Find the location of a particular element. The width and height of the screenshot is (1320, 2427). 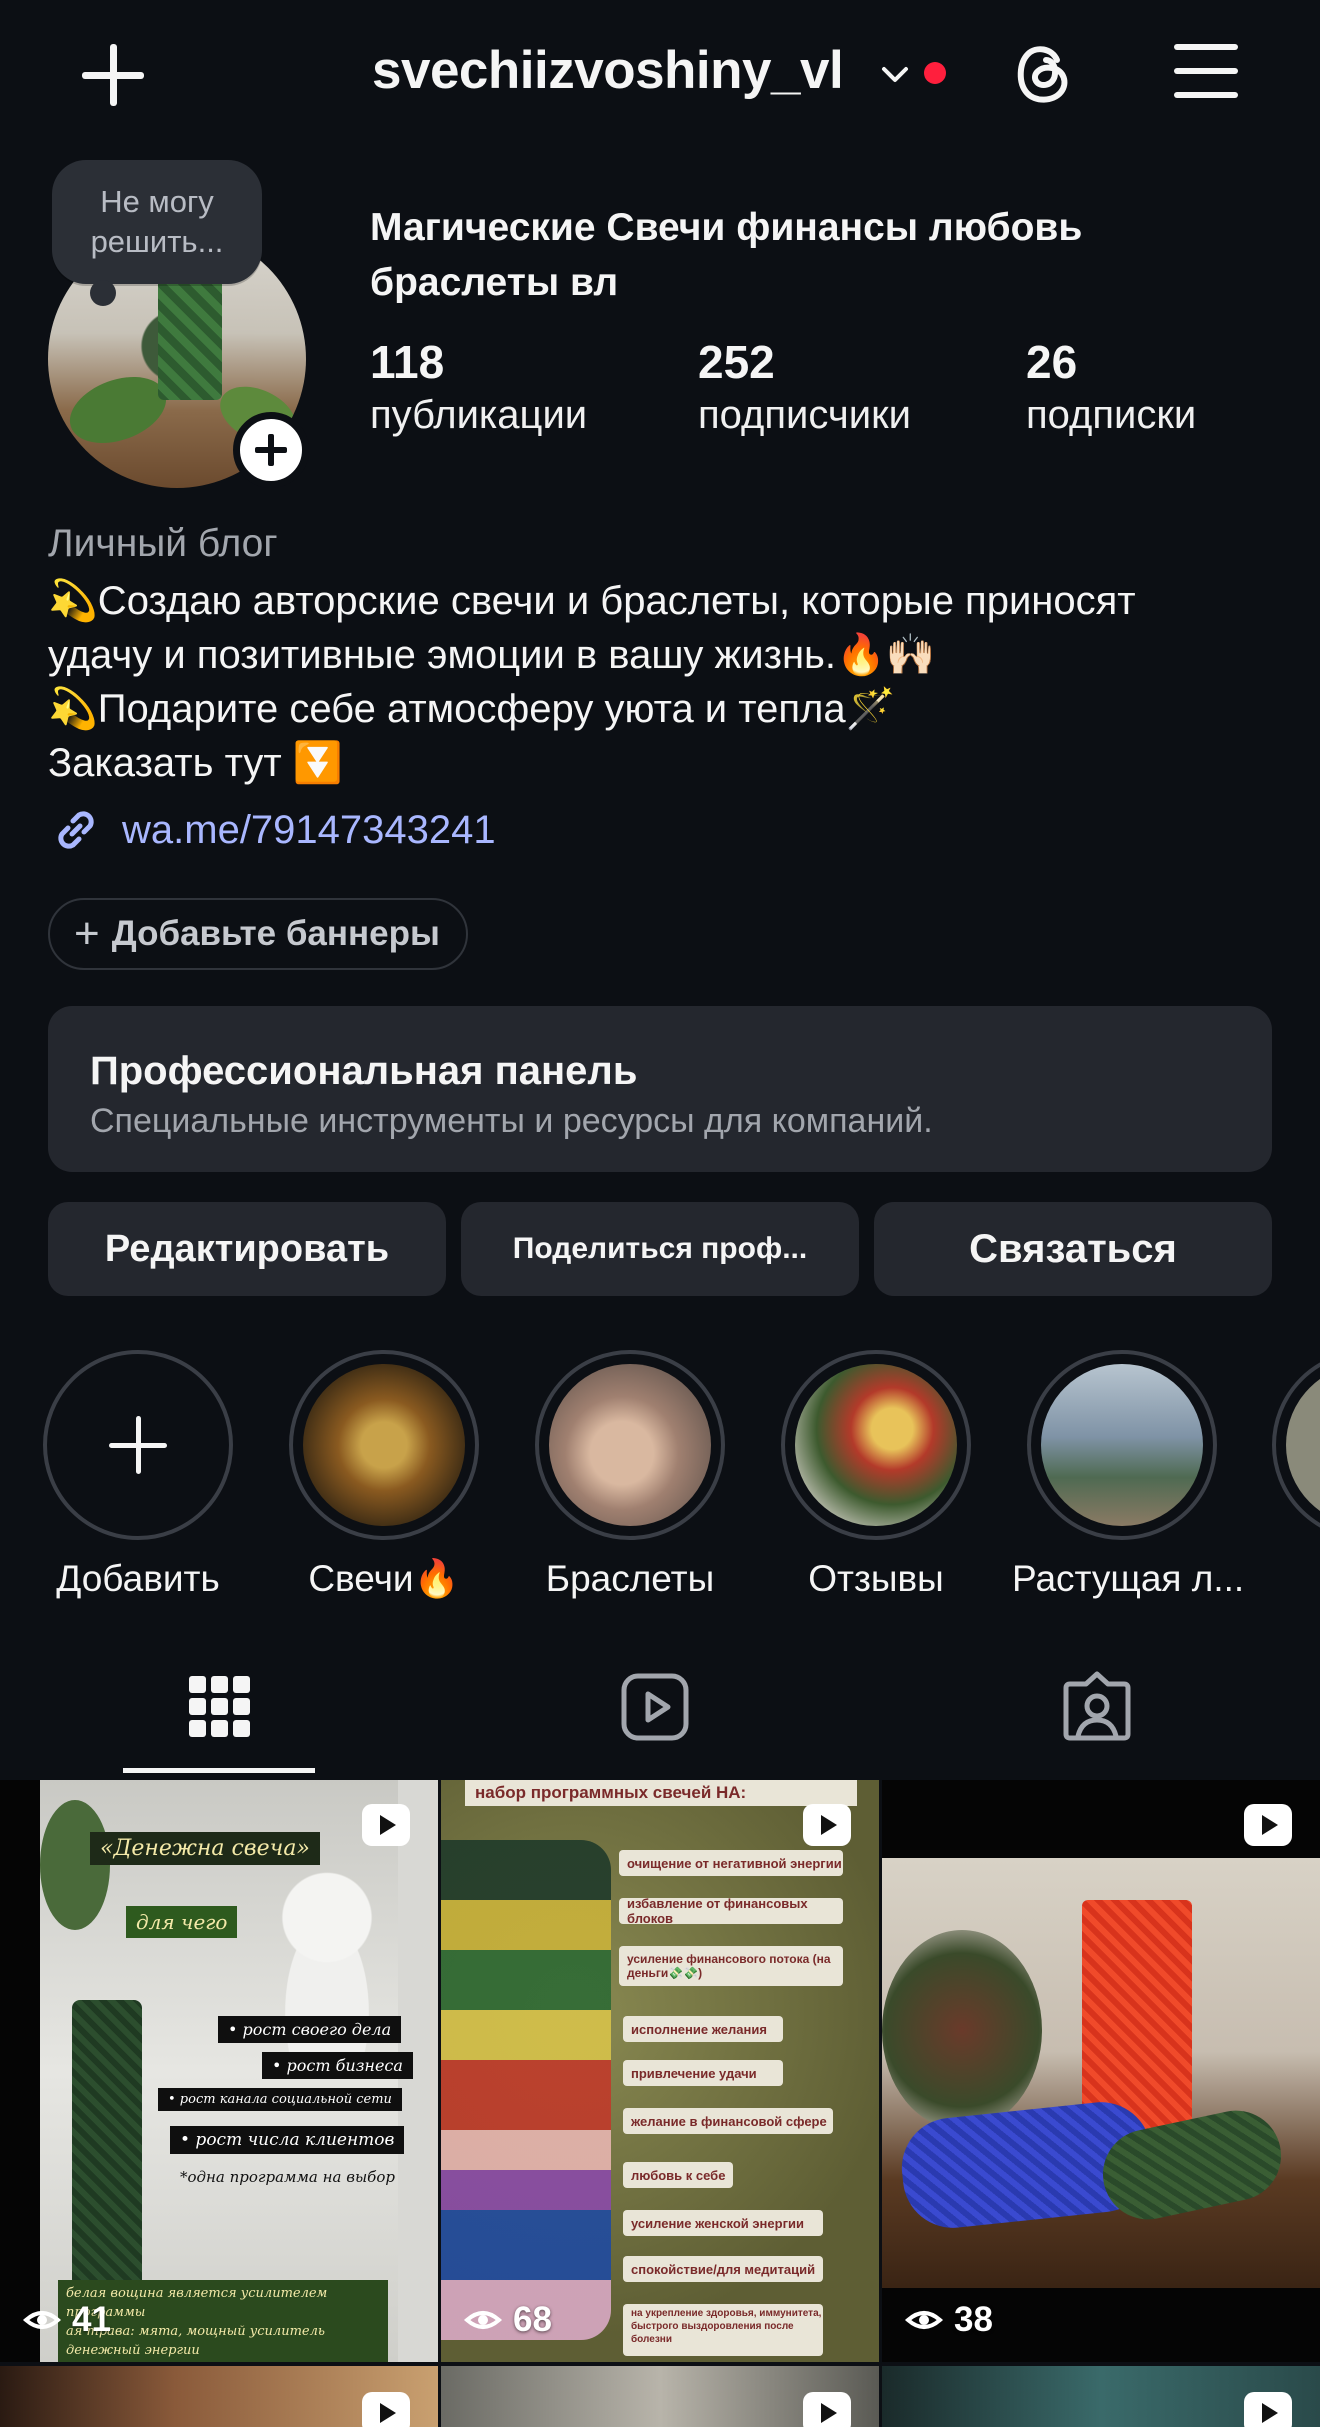

post-text: набор программных свечей НА: is located at coordinates (661, 1793).